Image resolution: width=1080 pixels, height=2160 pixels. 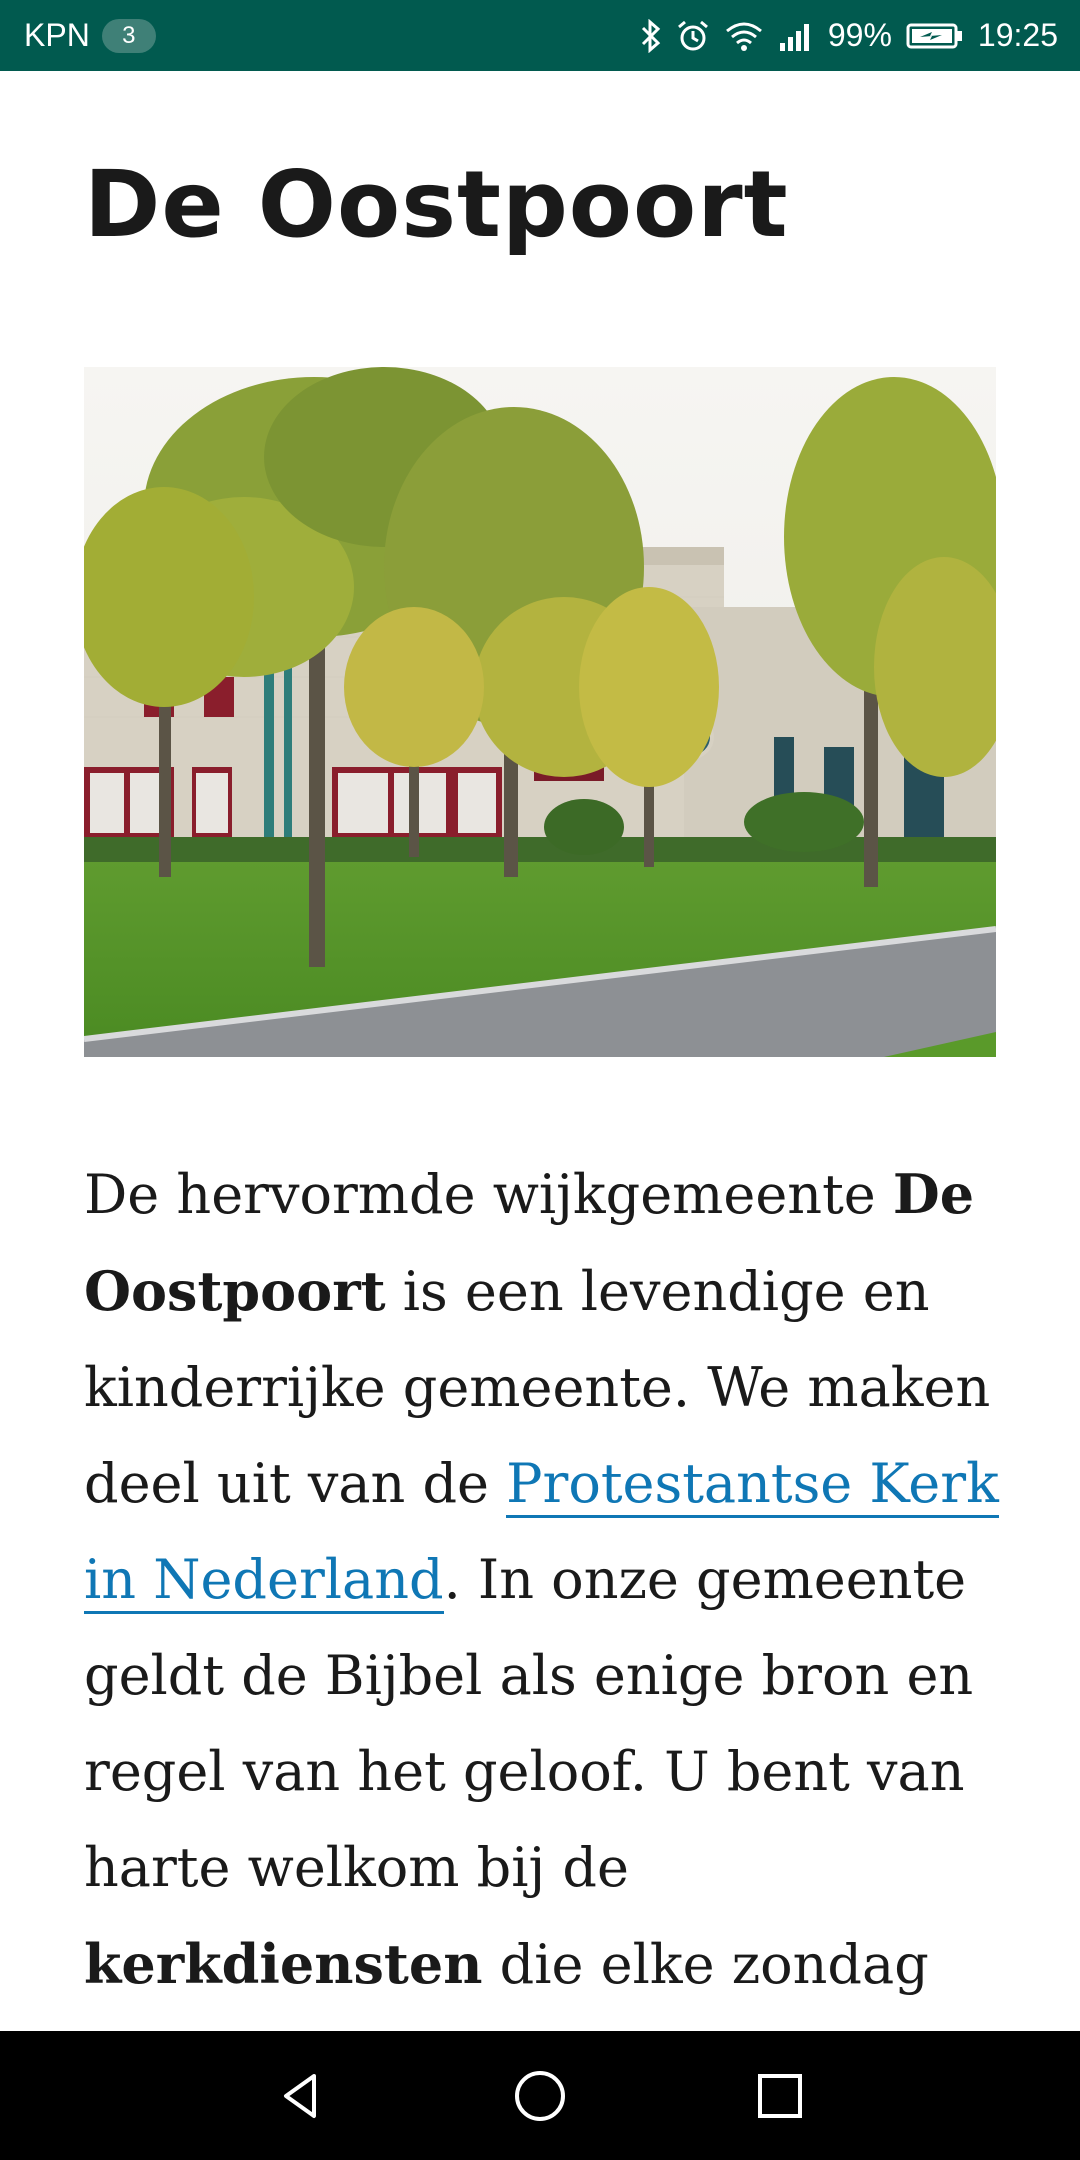 I want to click on navigation-bar, so click(x=540, y=2095).